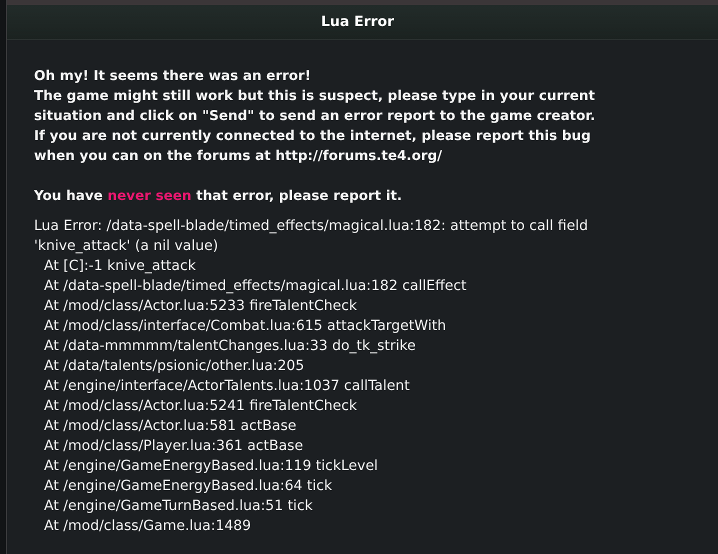 Image resolution: width=718 pixels, height=554 pixels. I want to click on traceback-line: At /mod/class/Player.lua:361 actBase, so click(173, 446).